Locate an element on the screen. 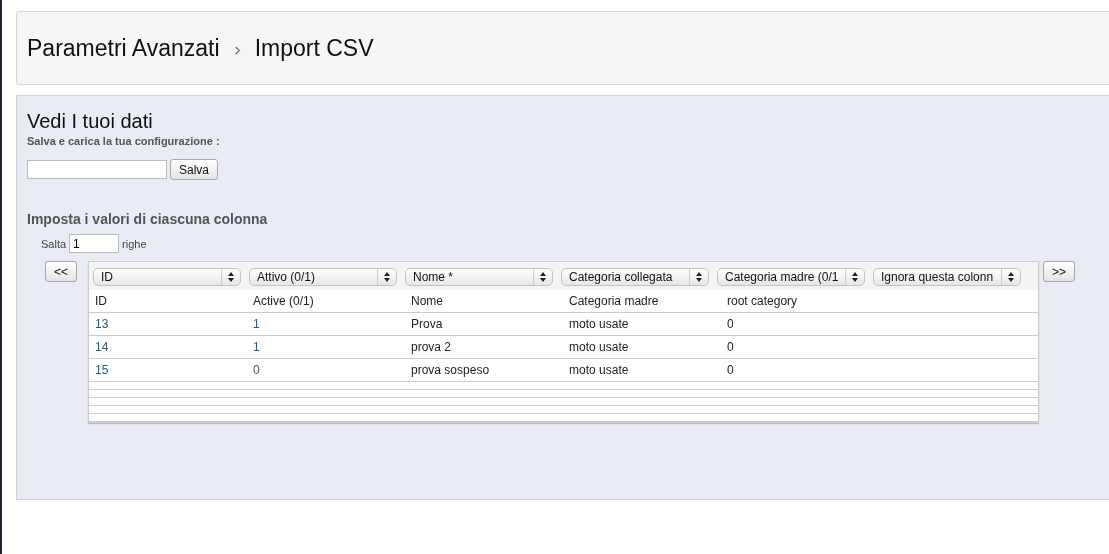 This screenshot has width=1109, height=554. table-cell-text: Nome is located at coordinates (427, 301).